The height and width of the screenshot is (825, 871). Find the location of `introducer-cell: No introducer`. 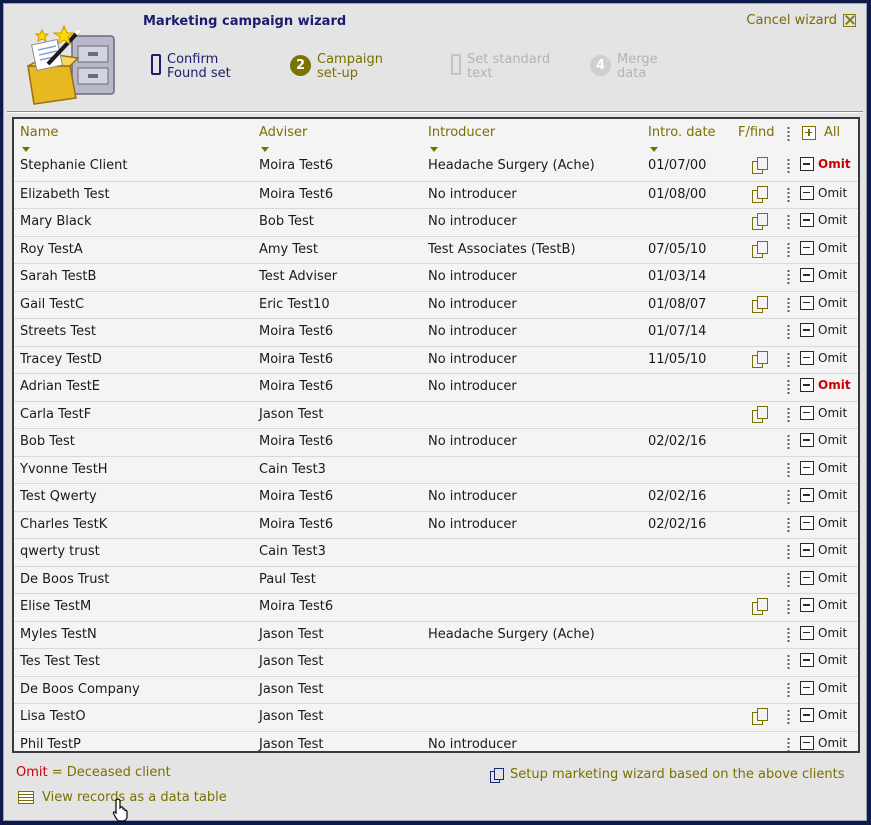

introducer-cell: No introducer is located at coordinates (472, 441).